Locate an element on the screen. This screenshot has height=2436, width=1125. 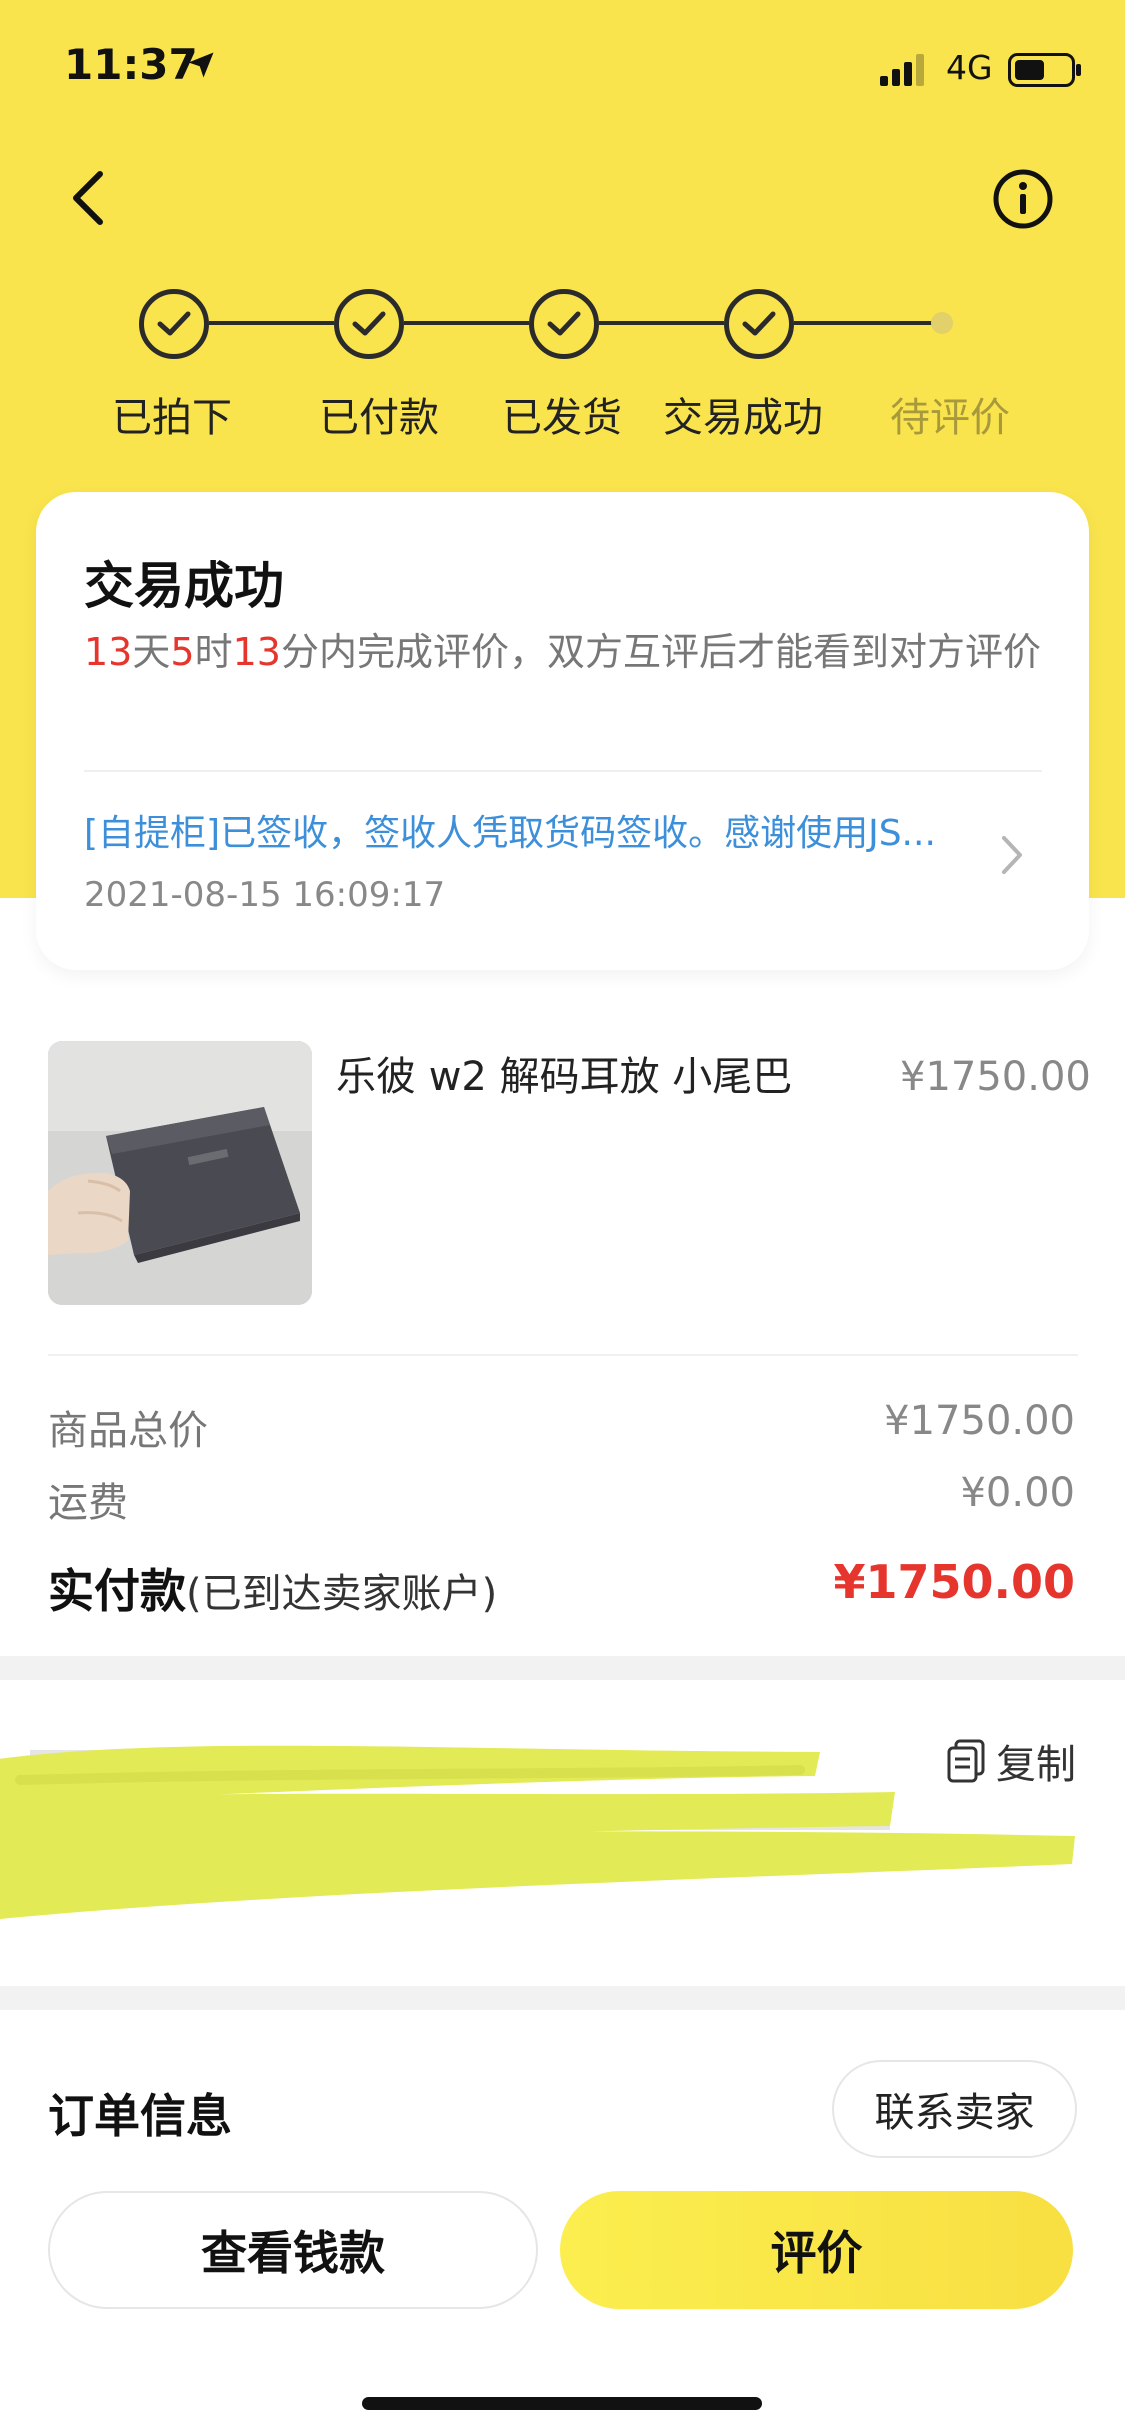
copy-label: 复制 is located at coordinates (1036, 1765).